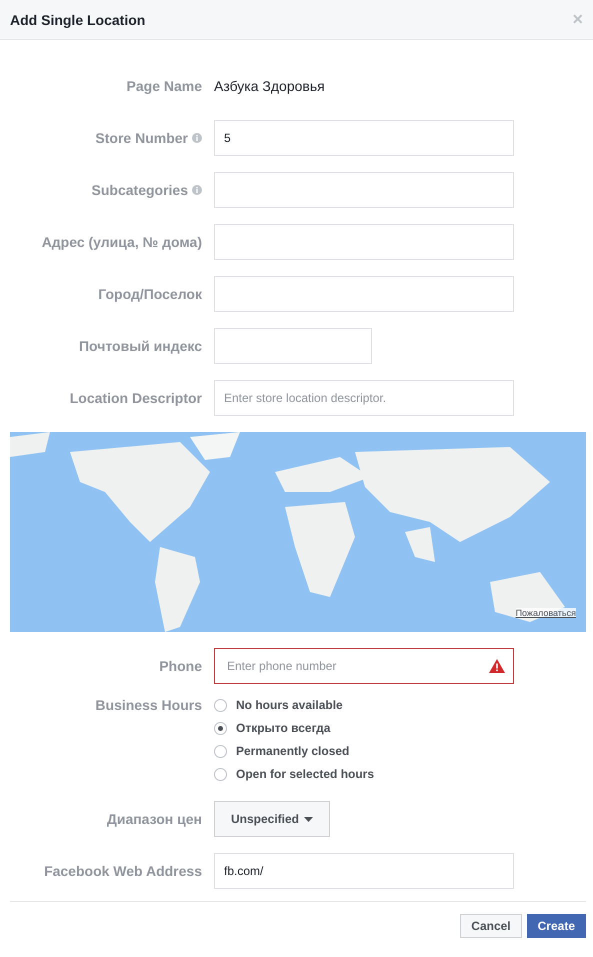 Image resolution: width=593 pixels, height=957 pixels. What do you see at coordinates (546, 613) in the screenshot?
I see `report-link: Пожаловаться` at bounding box center [546, 613].